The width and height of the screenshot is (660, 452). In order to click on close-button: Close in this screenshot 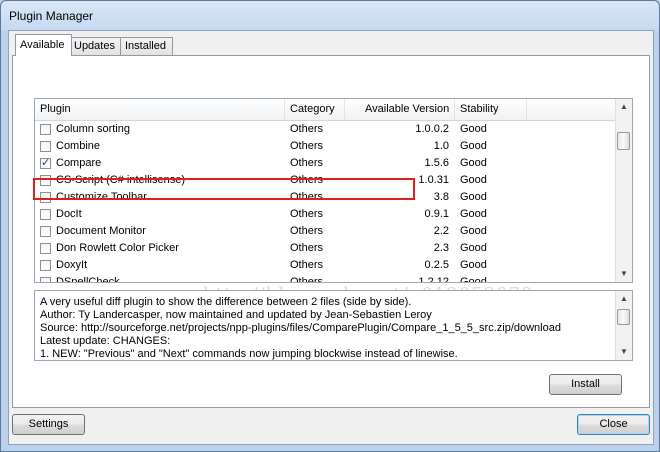, I will do `click(613, 424)`.